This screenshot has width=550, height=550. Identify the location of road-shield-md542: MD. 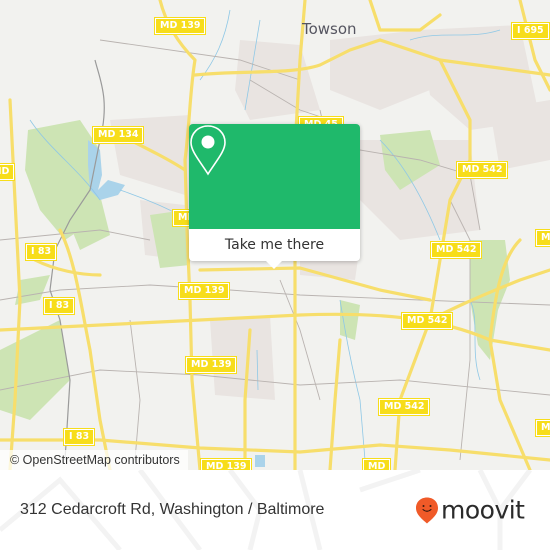
(377, 464).